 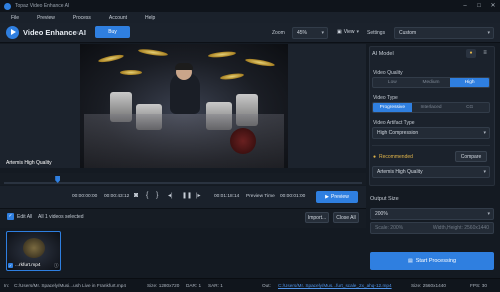 What do you see at coordinates (469, 82) in the screenshot?
I see `quality-high-option: High` at bounding box center [469, 82].